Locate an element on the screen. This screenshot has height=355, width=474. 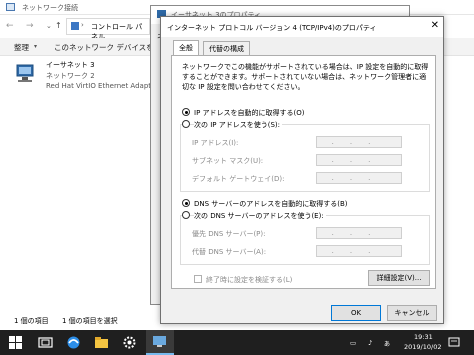
ok-button: OK is located at coordinates (356, 313).